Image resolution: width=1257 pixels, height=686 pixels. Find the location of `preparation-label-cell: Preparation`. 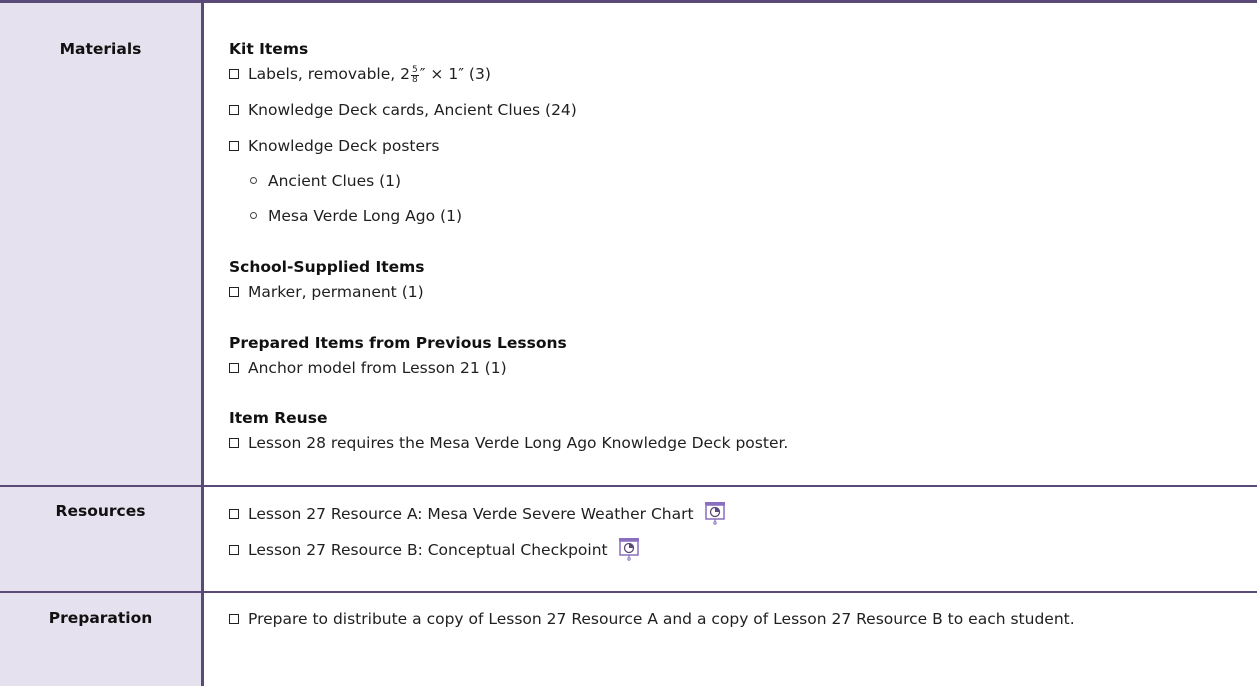

preparation-label-cell: Preparation is located at coordinates (102, 639).